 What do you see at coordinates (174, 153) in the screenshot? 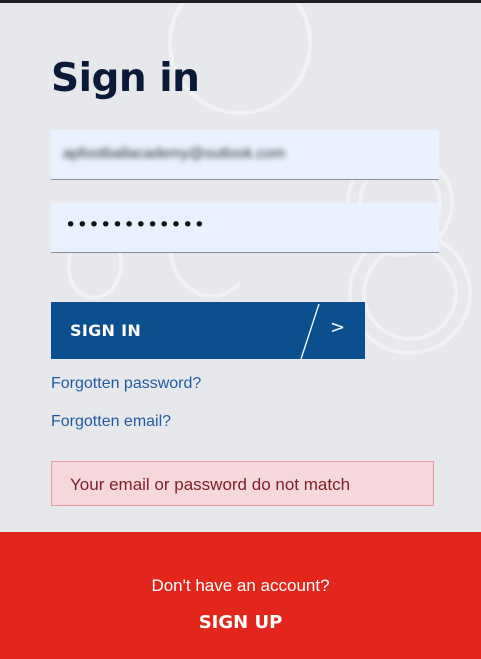
I see `email-value: apfootballacademy@outlook.com` at bounding box center [174, 153].